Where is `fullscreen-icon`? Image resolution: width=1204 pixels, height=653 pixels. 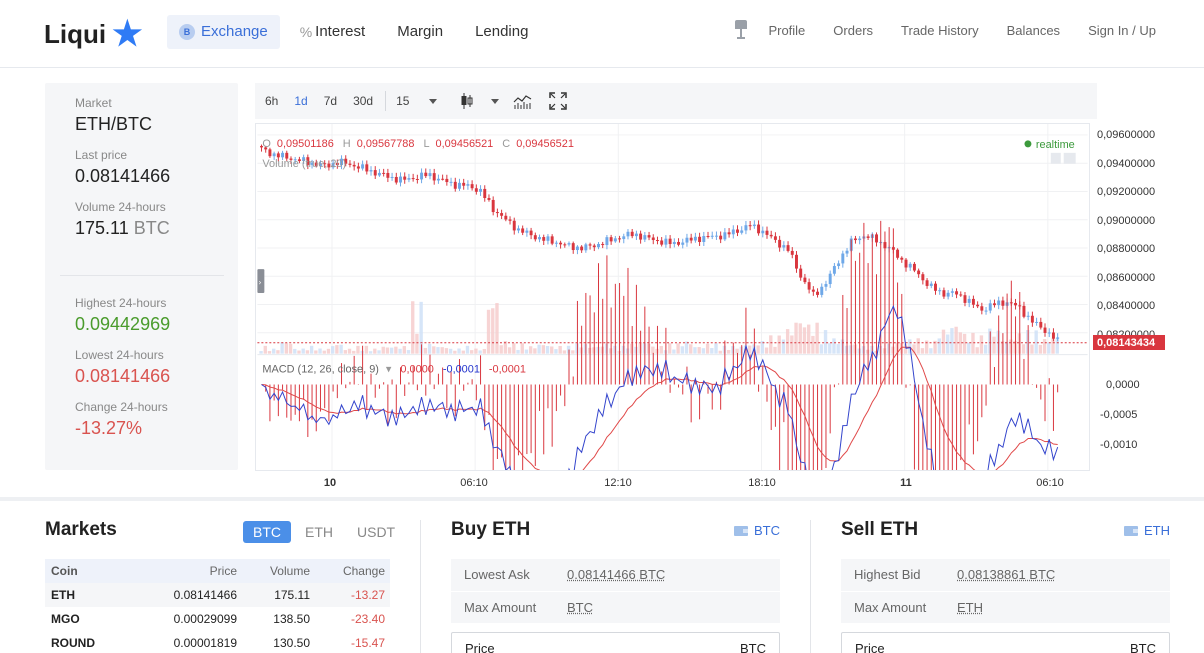
fullscreen-icon is located at coordinates (558, 101).